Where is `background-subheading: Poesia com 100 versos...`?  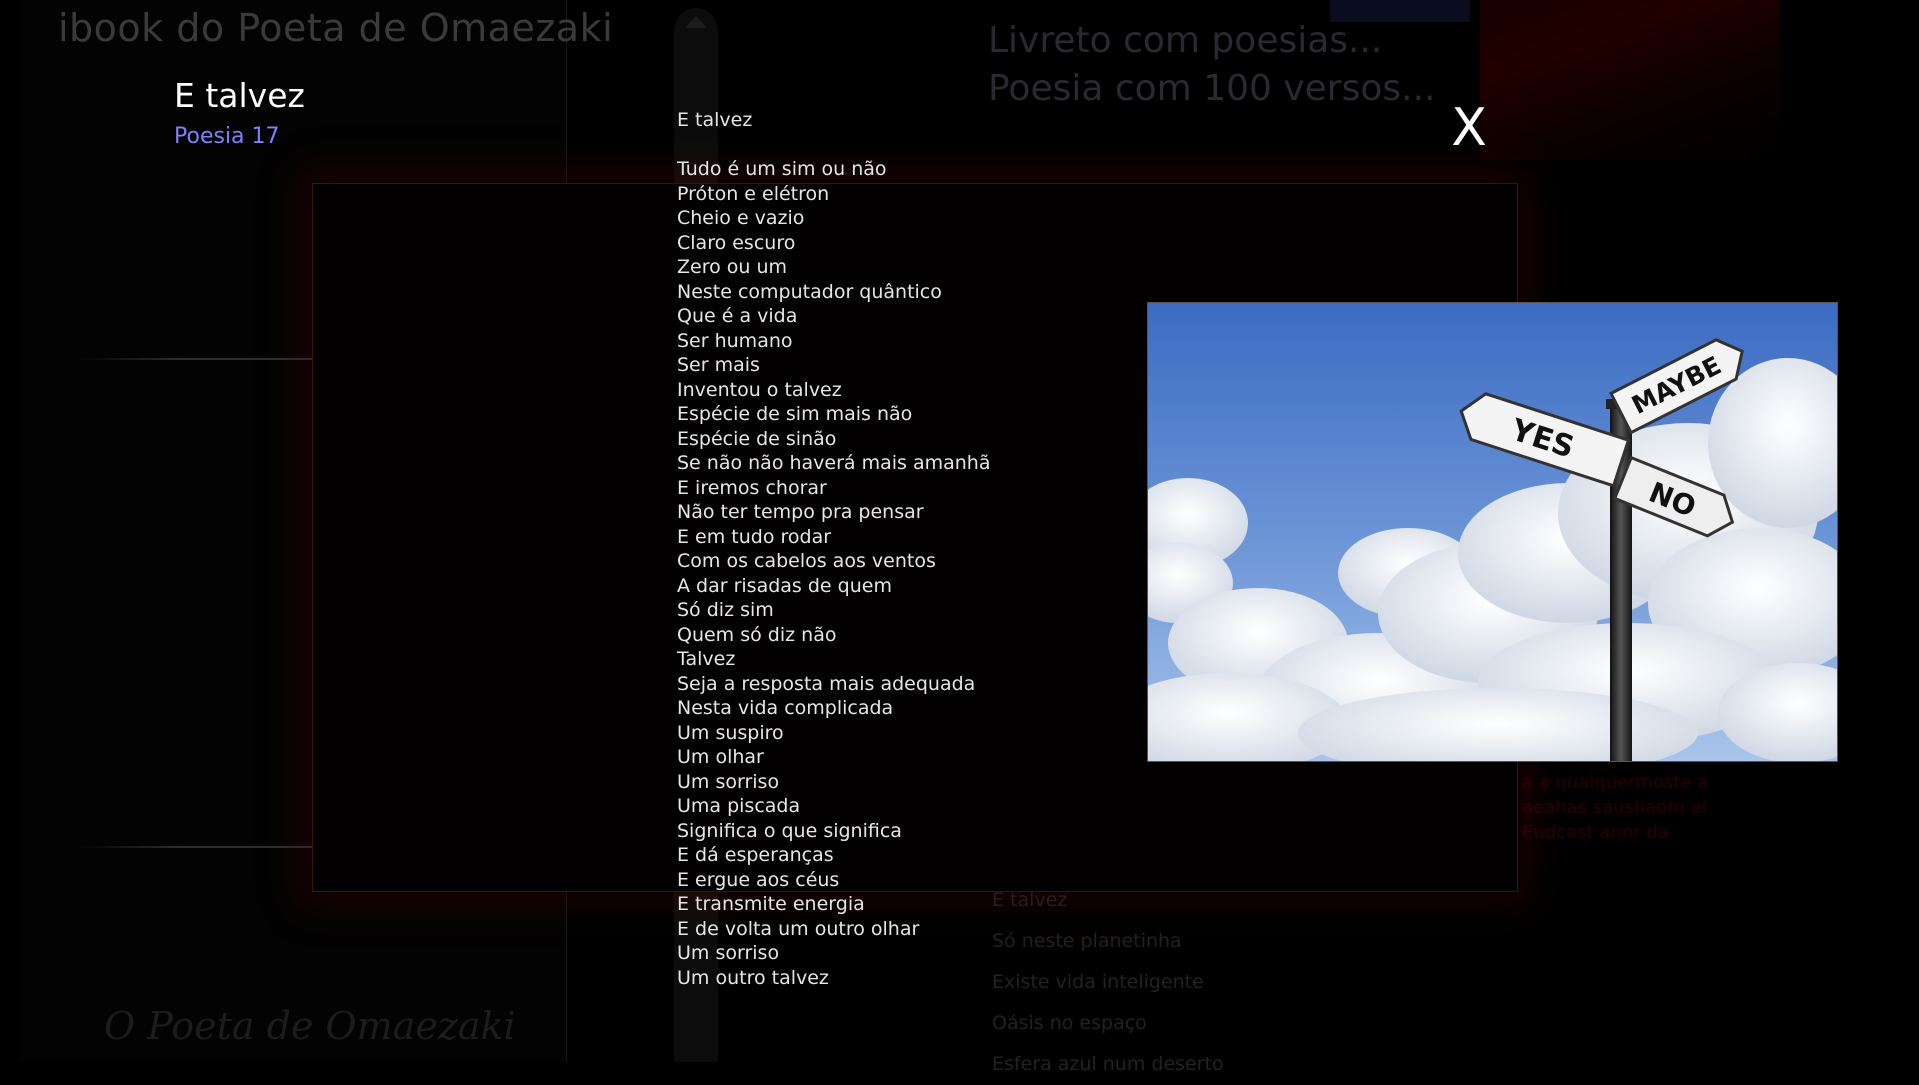 background-subheading: Poesia com 100 versos... is located at coordinates (1212, 88).